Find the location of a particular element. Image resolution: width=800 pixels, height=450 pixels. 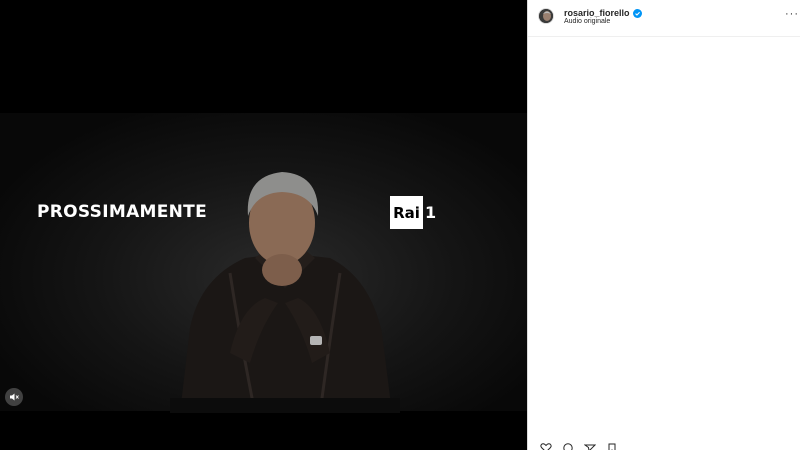

audio-link: Audio originale is located at coordinates (587, 21).